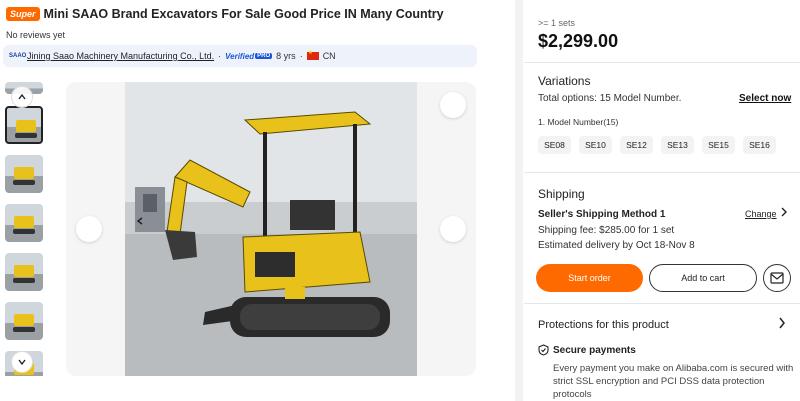  What do you see at coordinates (703, 278) in the screenshot?
I see `add-to-cart-button: Add to cart` at bounding box center [703, 278].